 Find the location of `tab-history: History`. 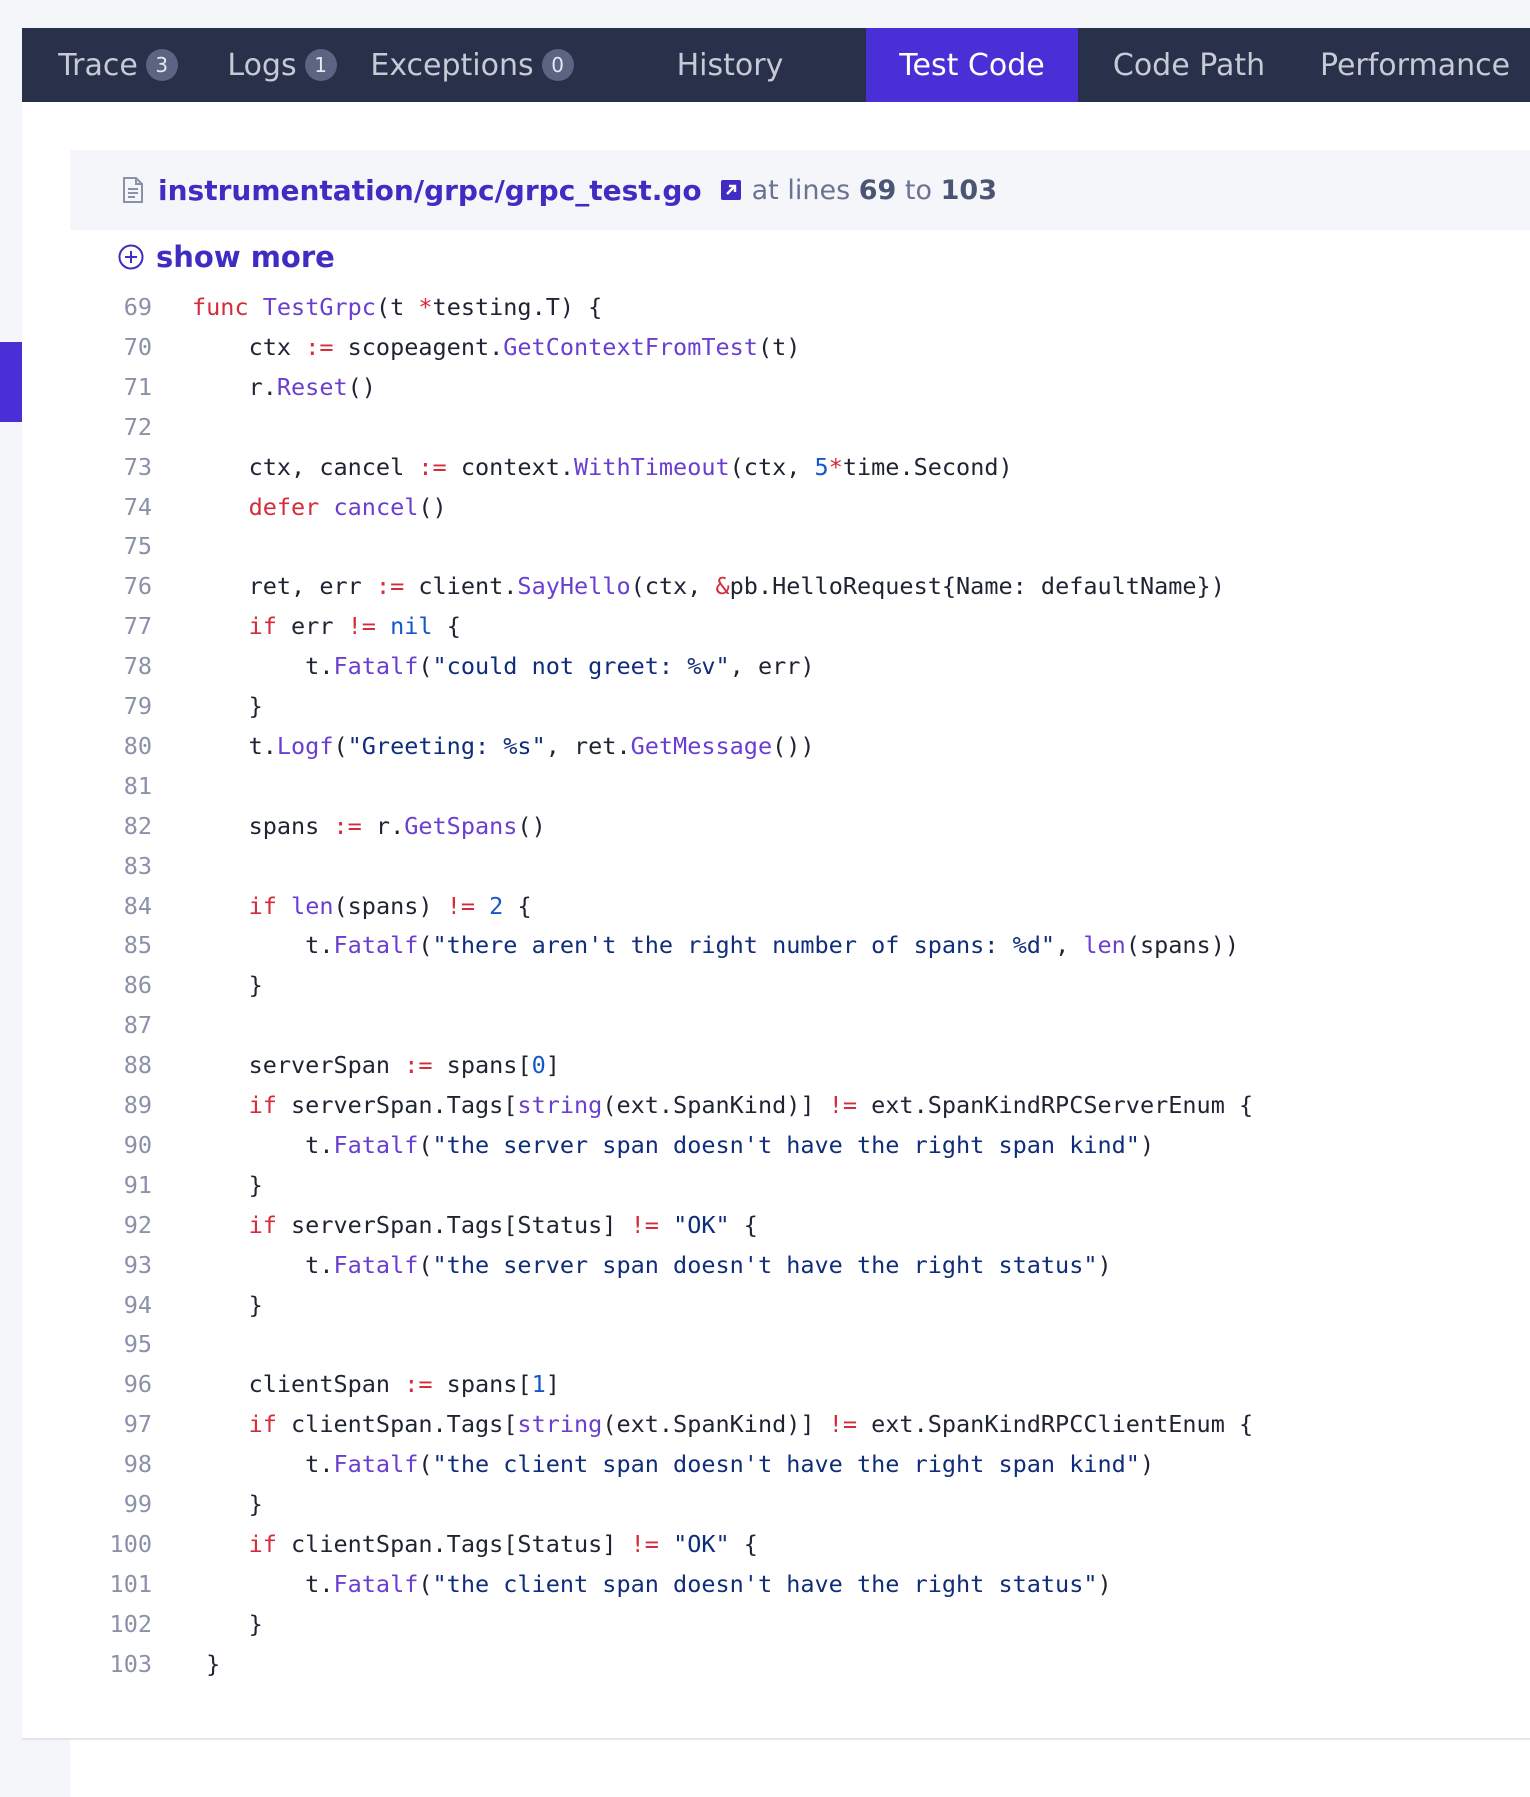

tab-history: History is located at coordinates (730, 65).